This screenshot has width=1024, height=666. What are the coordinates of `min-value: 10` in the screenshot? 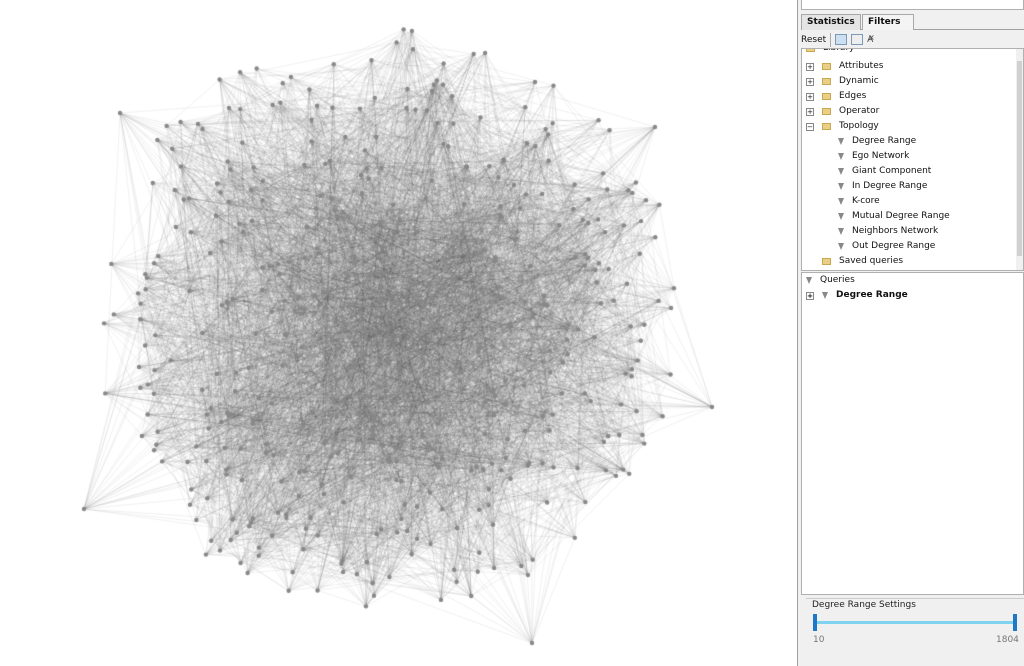 It's located at (819, 640).